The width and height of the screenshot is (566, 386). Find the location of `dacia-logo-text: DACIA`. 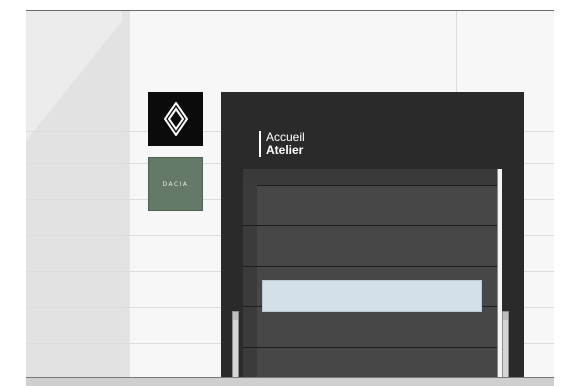

dacia-logo-text: DACIA is located at coordinates (175, 184).